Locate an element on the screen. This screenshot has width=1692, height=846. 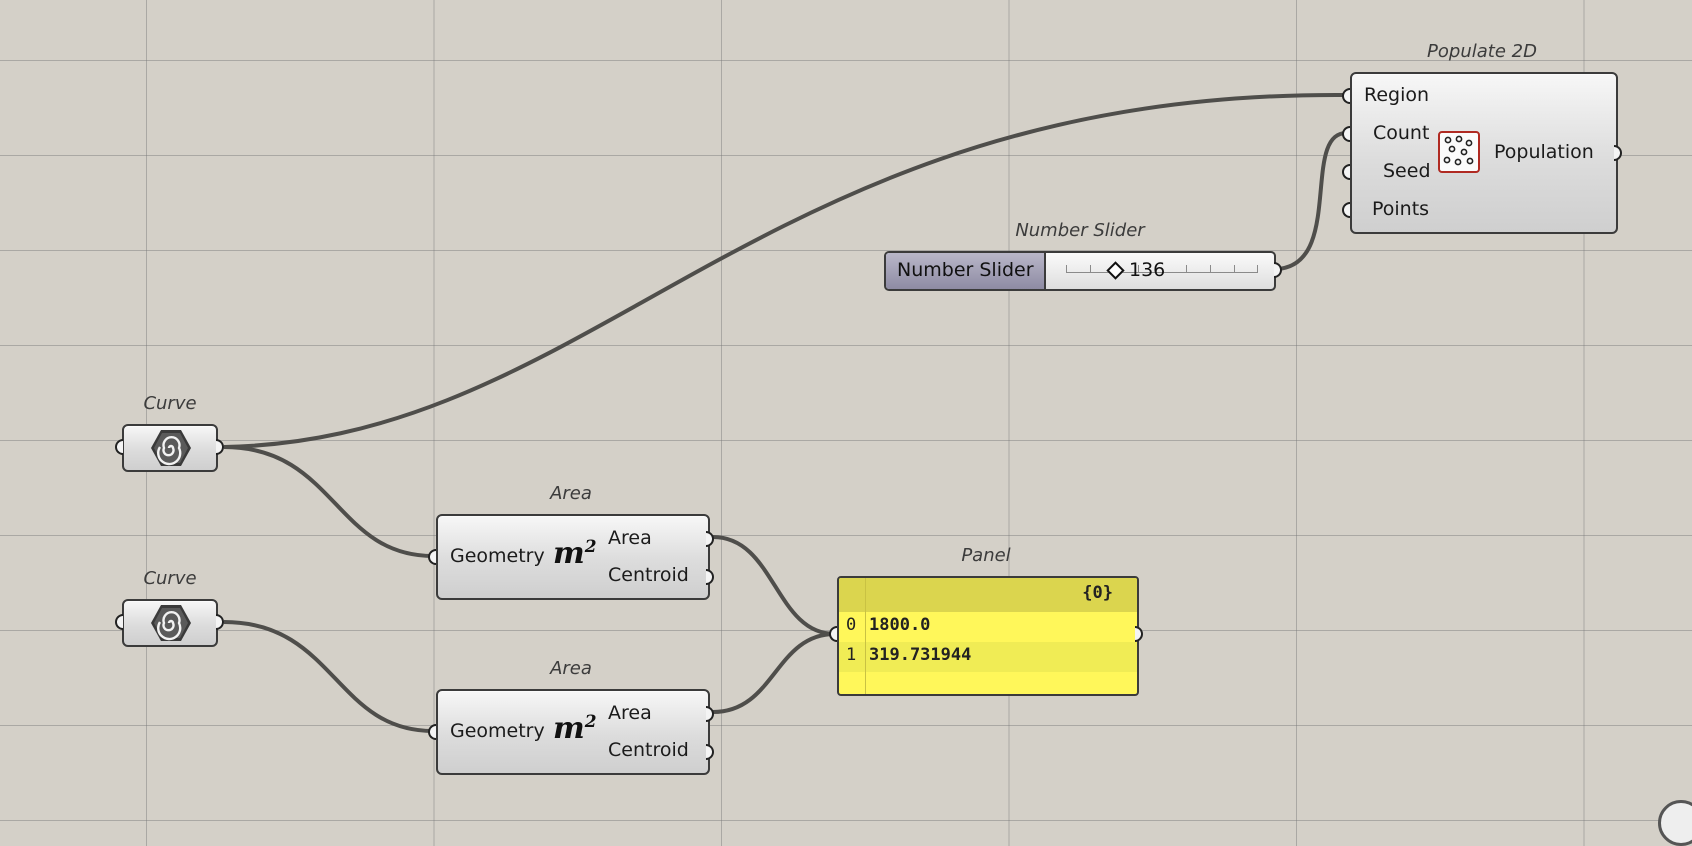
panel-index-separator is located at coordinates (865, 636).